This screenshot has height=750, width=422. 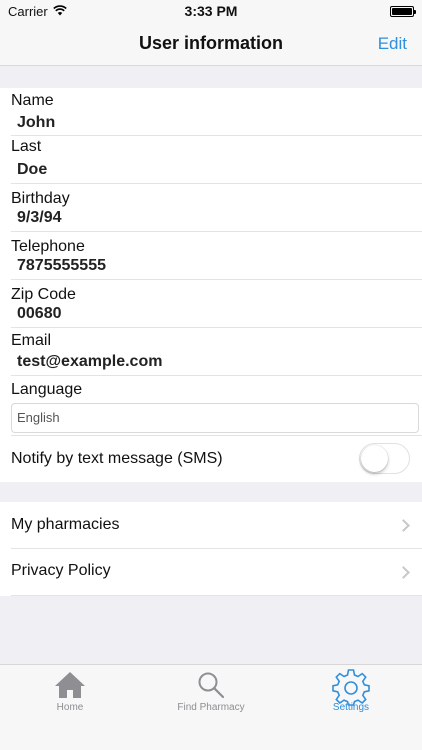 What do you see at coordinates (70, 707) in the screenshot?
I see `tab-label: Home` at bounding box center [70, 707].